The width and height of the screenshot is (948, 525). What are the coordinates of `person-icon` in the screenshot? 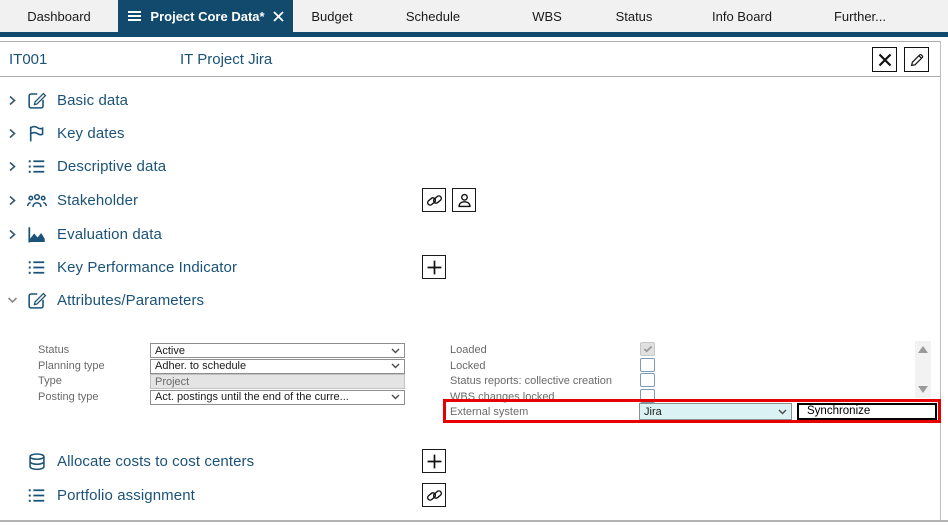 It's located at (464, 200).